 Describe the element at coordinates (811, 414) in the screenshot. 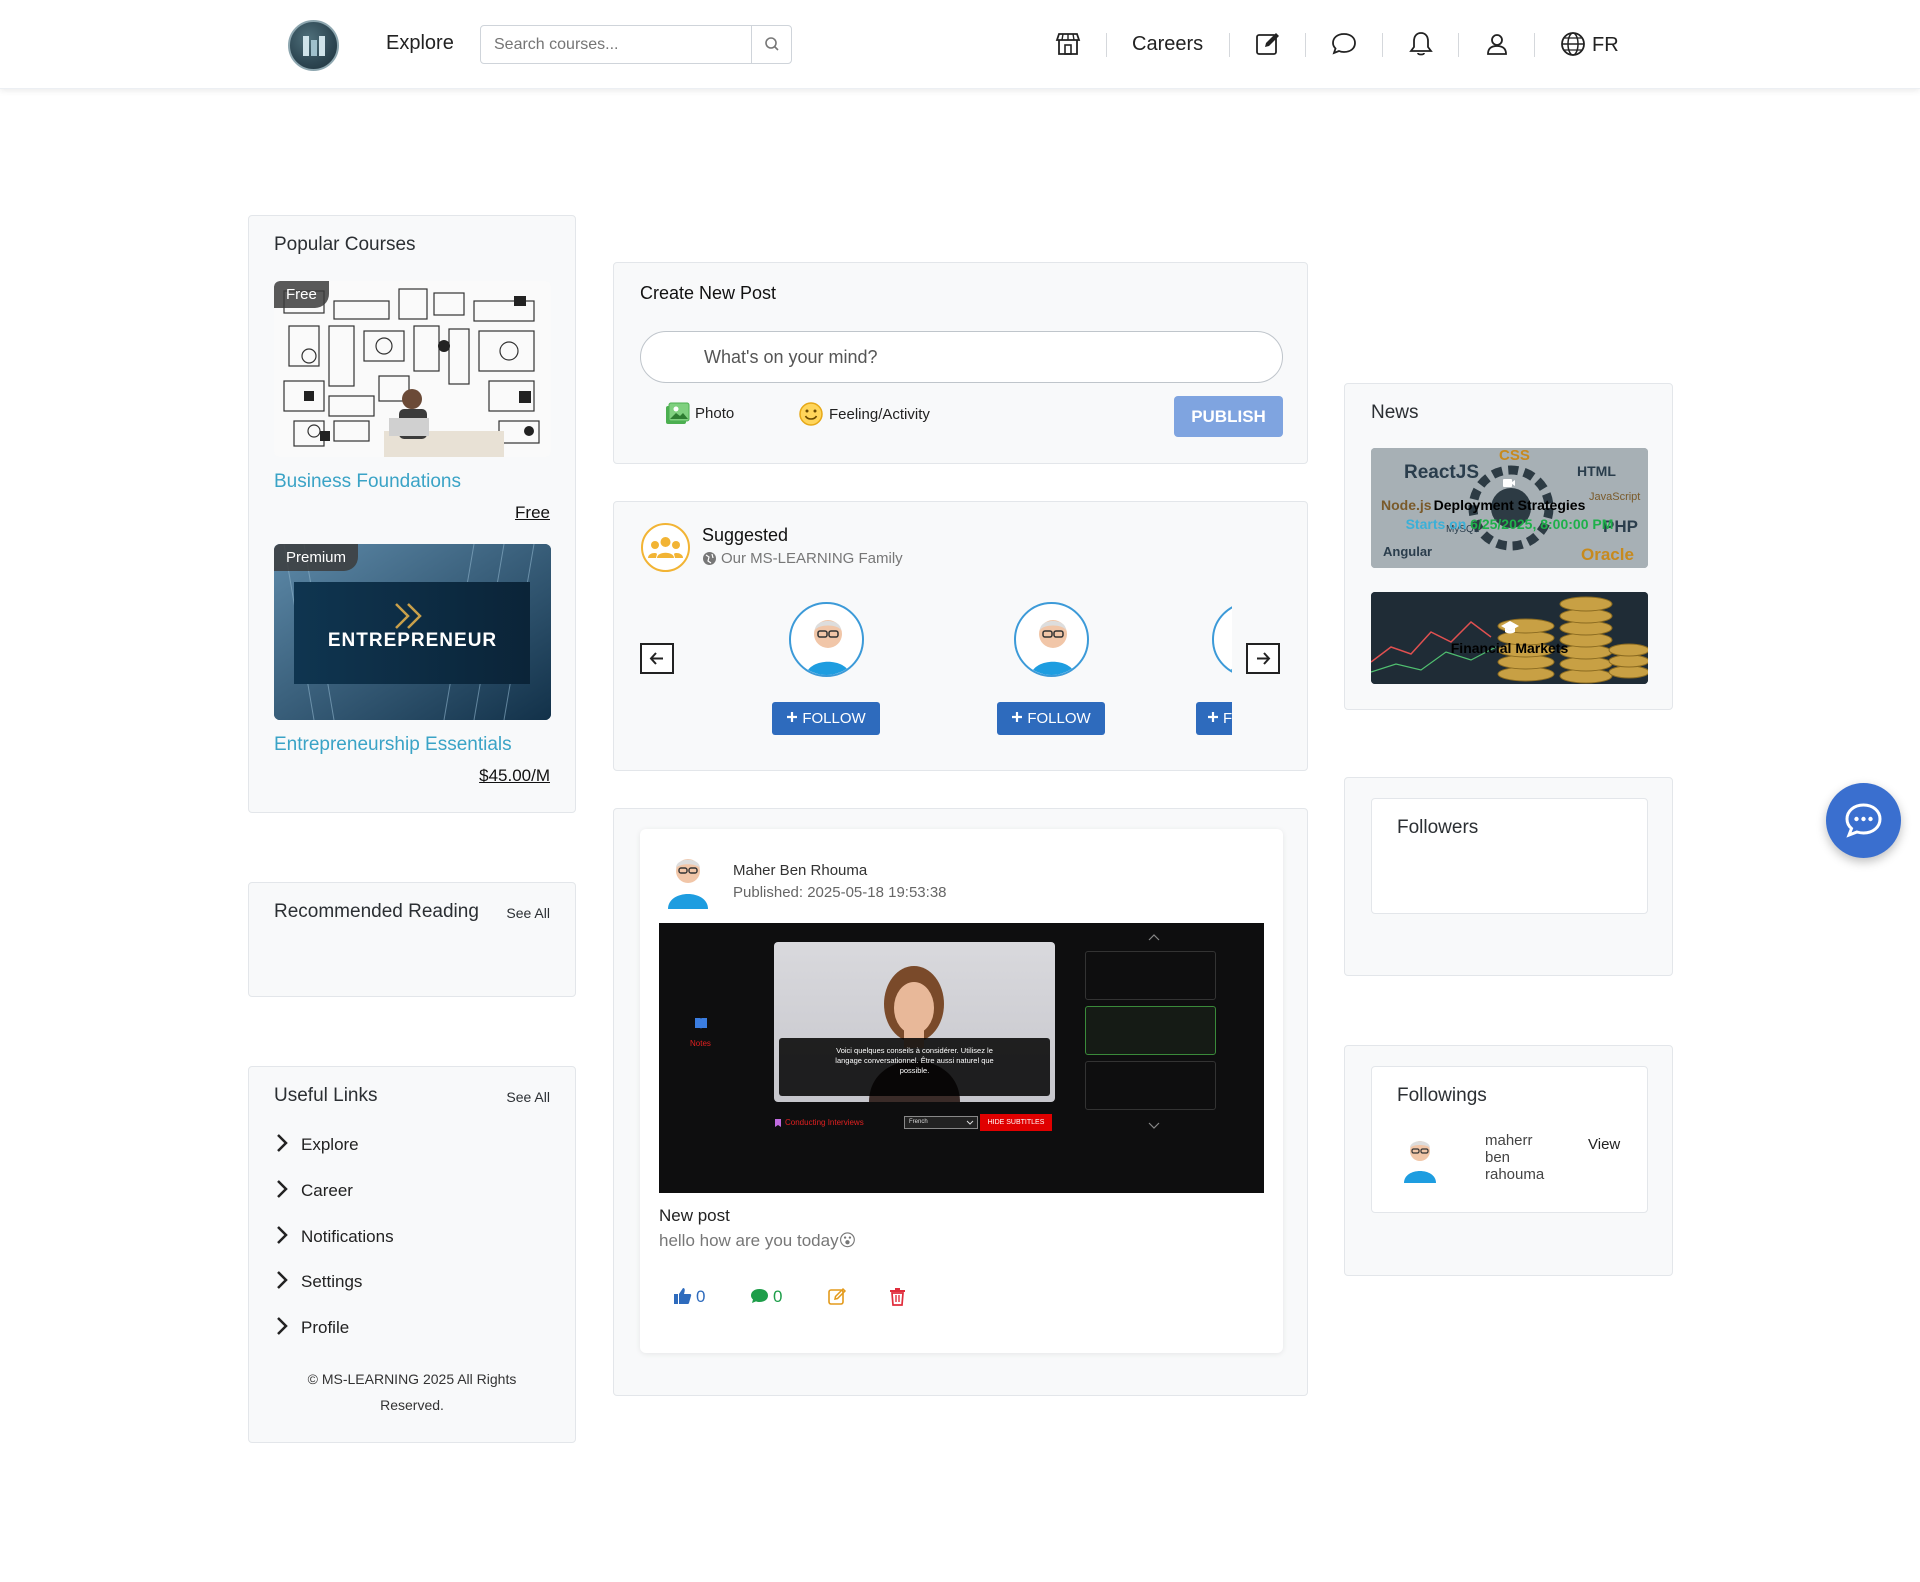

I see `smiley-icon` at that location.